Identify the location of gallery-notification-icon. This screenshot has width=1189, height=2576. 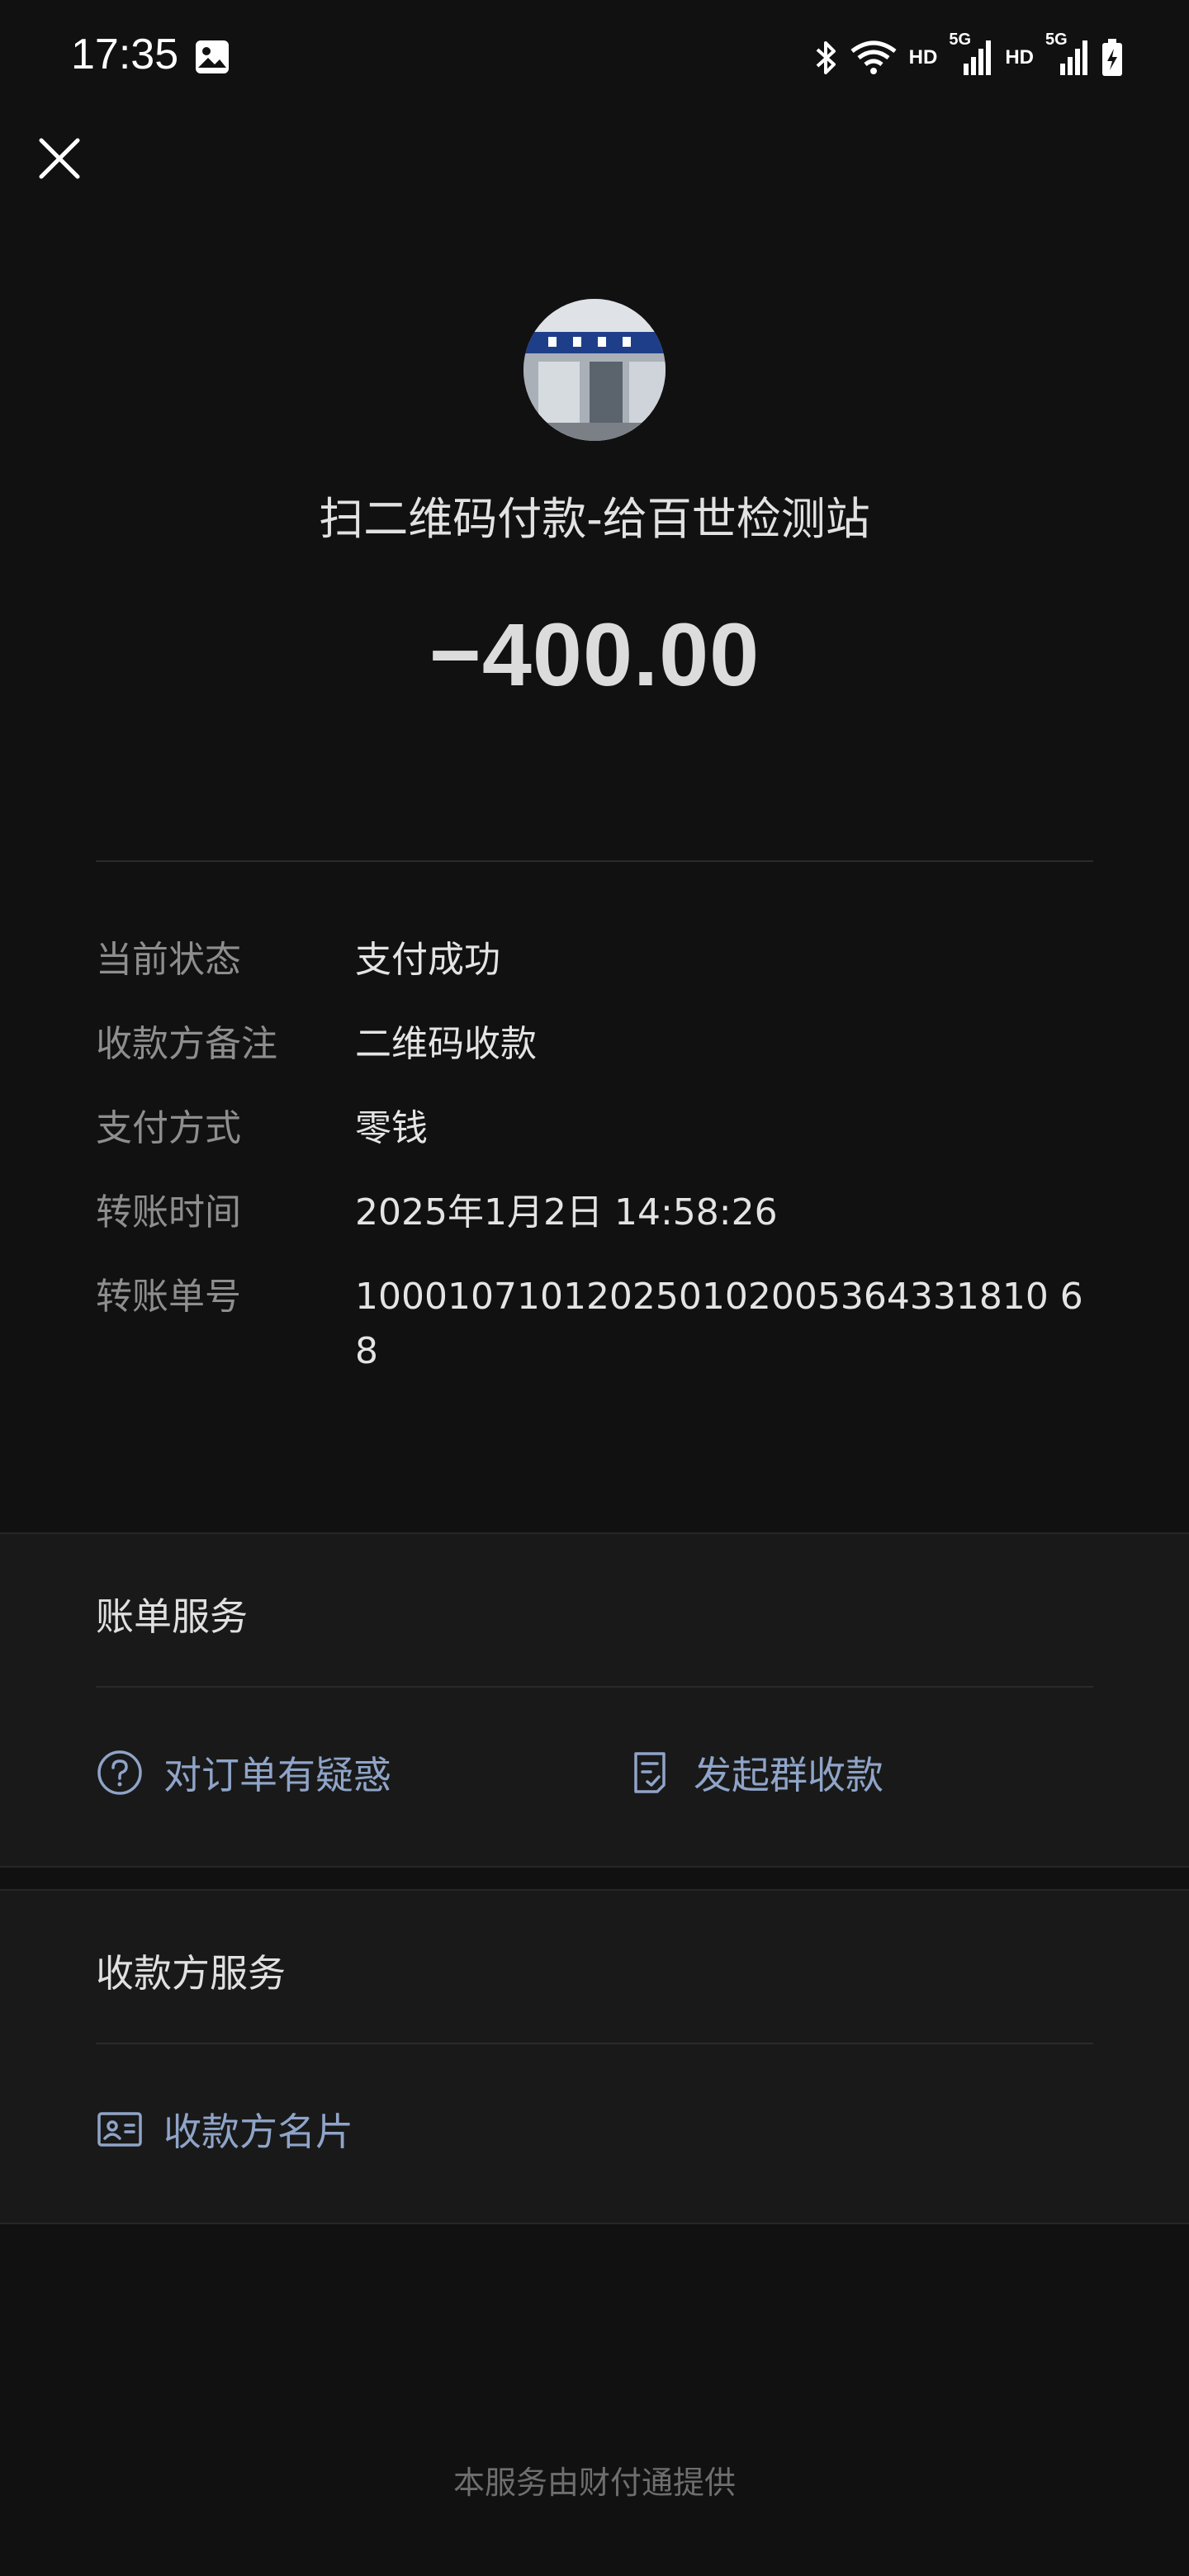
(212, 56).